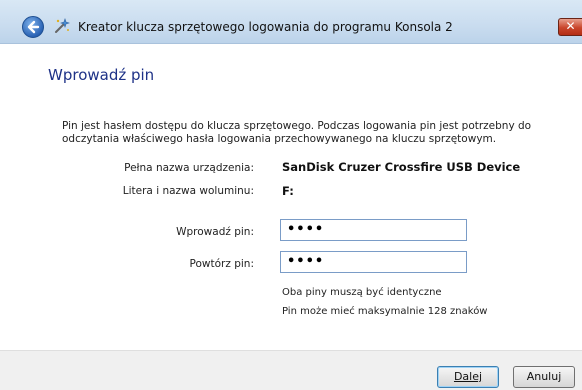  I want to click on pin-max-note: Pin może mieć maksymalnie 128 znaków, so click(385, 311).